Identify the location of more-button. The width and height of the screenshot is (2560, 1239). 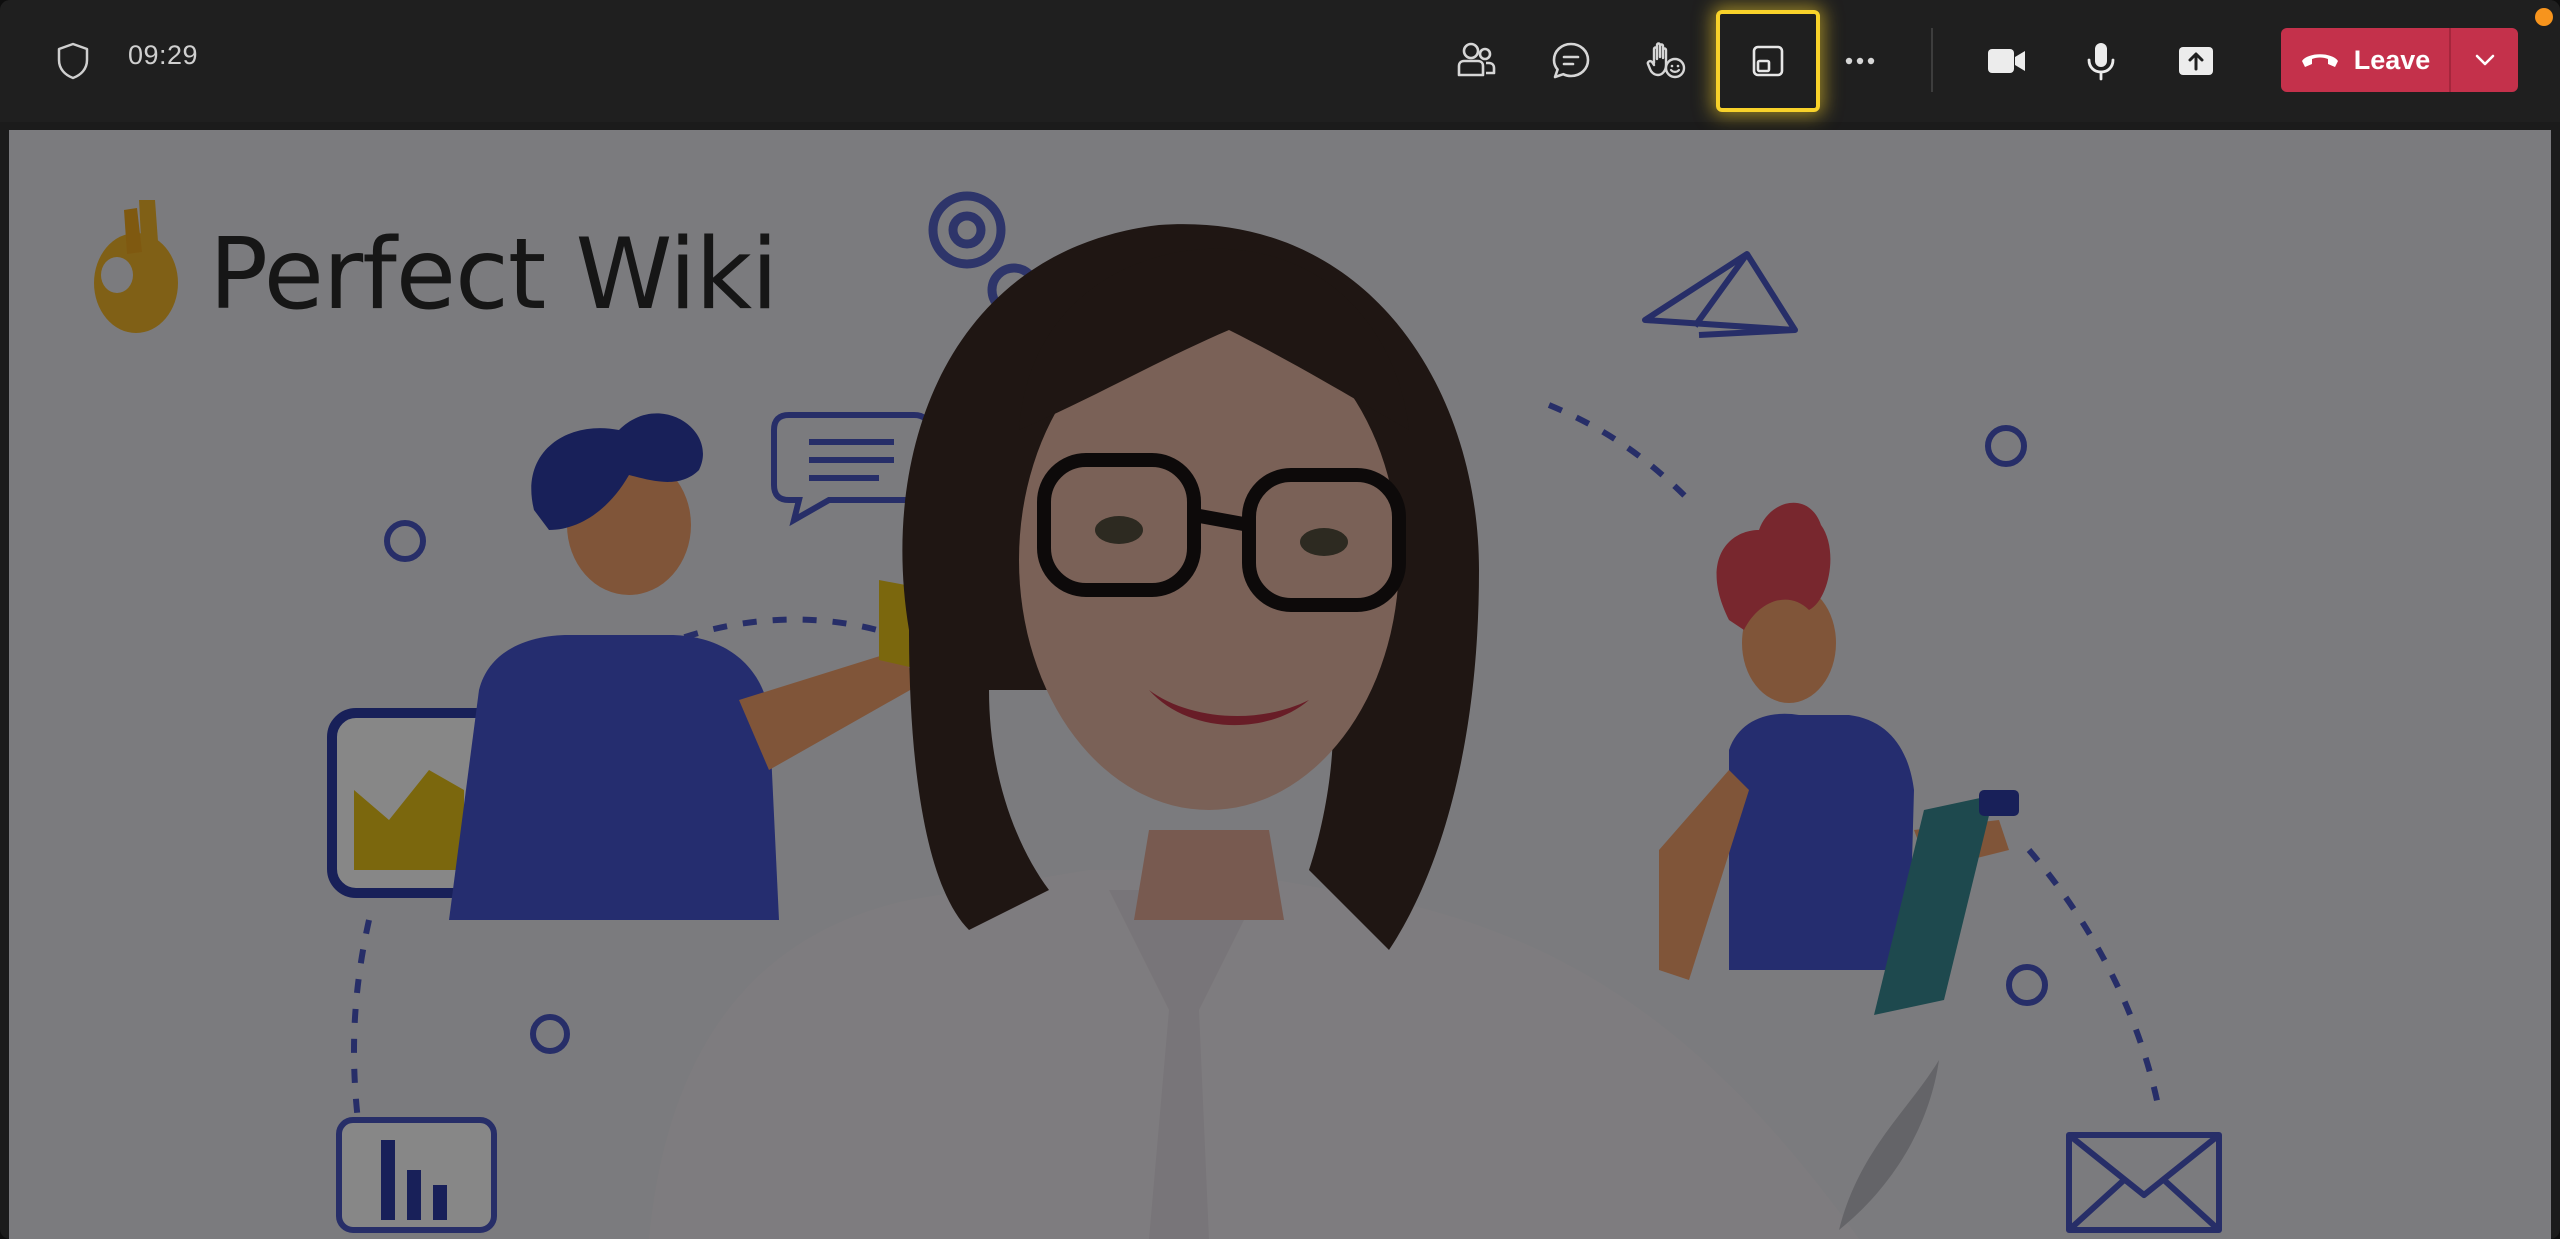
(1860, 61).